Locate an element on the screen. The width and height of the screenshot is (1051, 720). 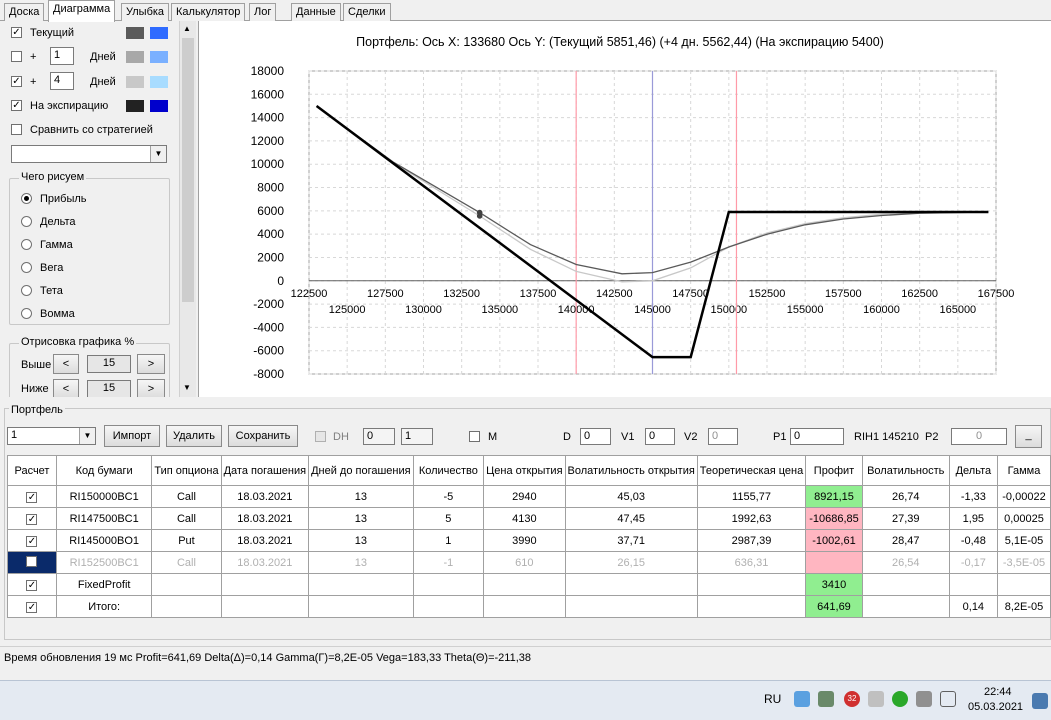
below-increase-button: > is located at coordinates (151, 388).